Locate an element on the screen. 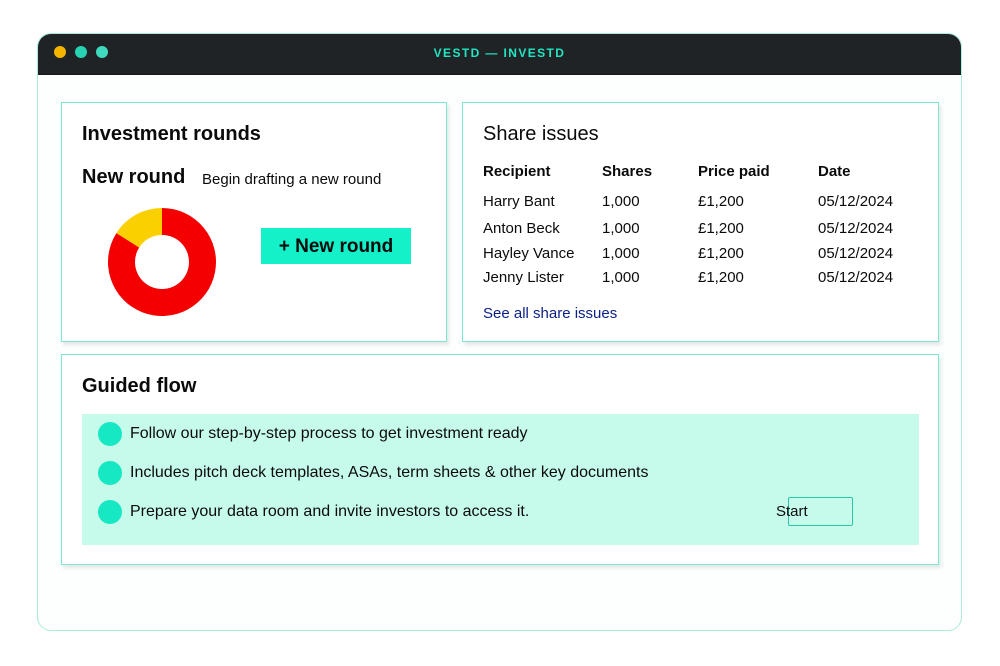  column-header-price-paid: Price paid is located at coordinates (734, 171).